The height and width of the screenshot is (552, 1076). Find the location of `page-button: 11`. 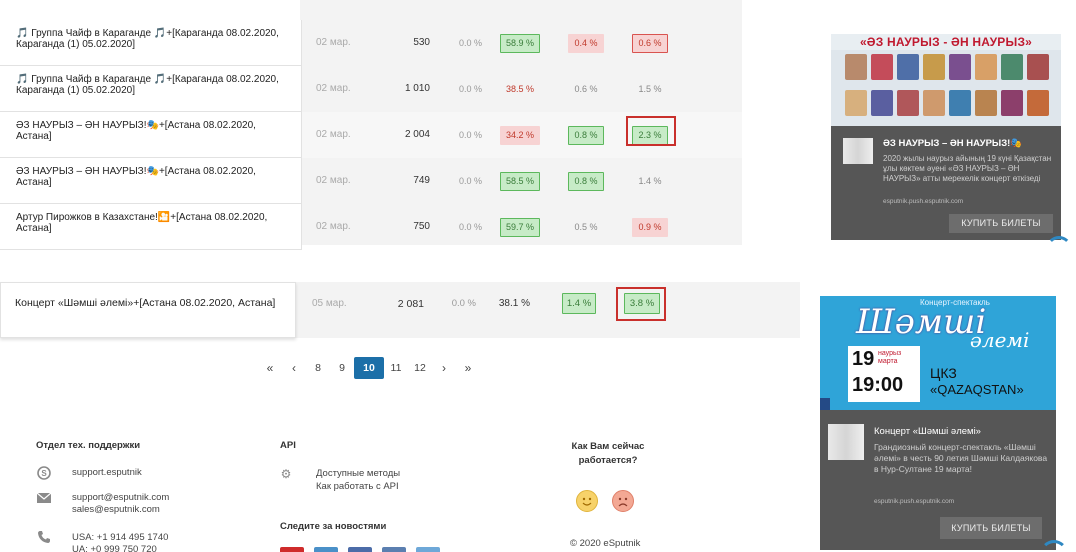

page-button: 11 is located at coordinates (396, 368).